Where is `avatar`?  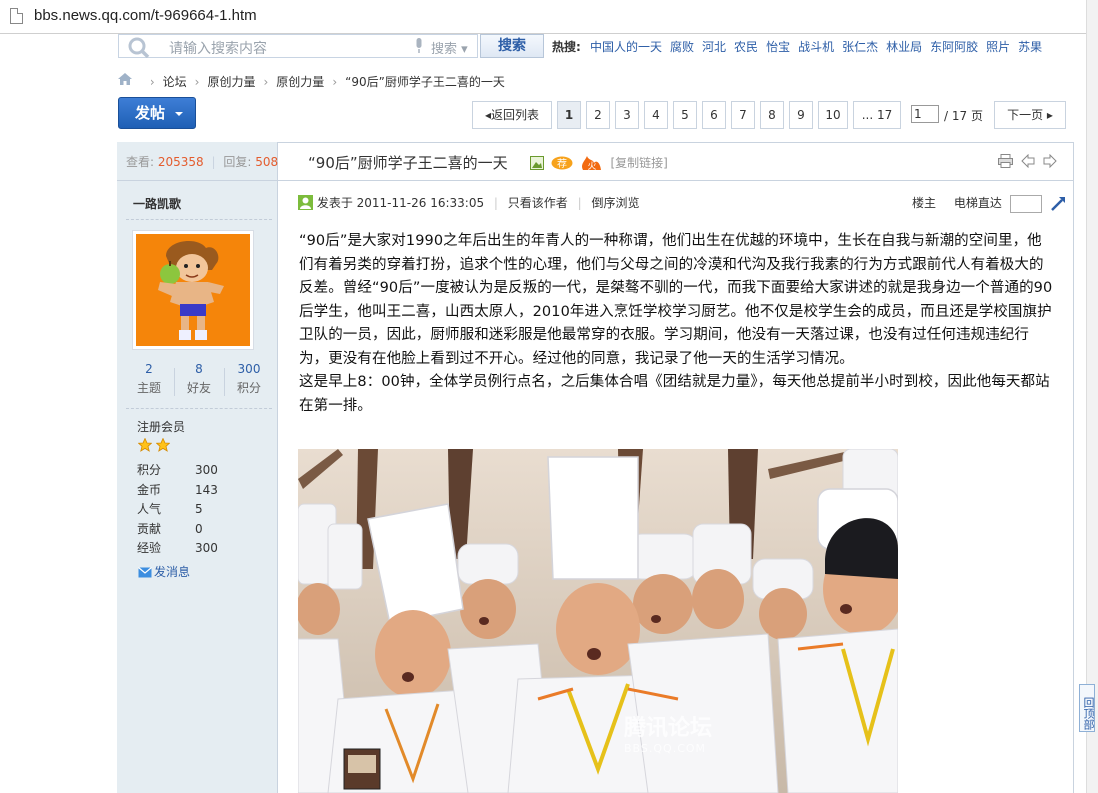 avatar is located at coordinates (193, 290).